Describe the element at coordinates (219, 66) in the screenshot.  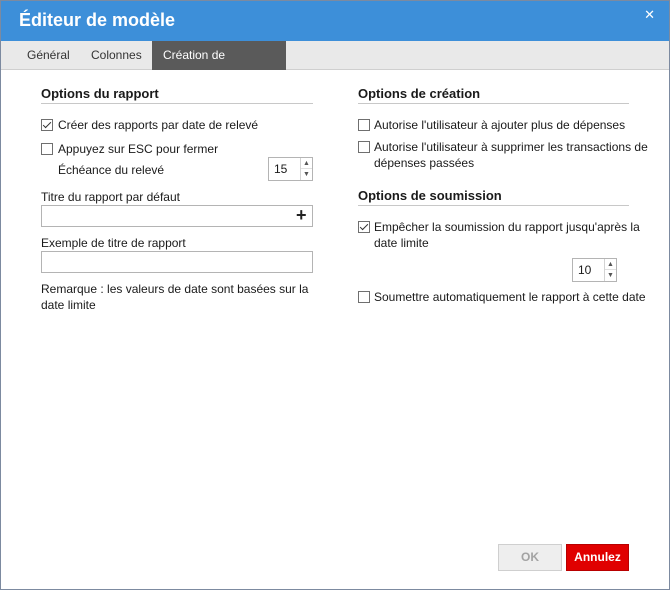
I see `tab-expense-creation: Création de dépenses` at that location.